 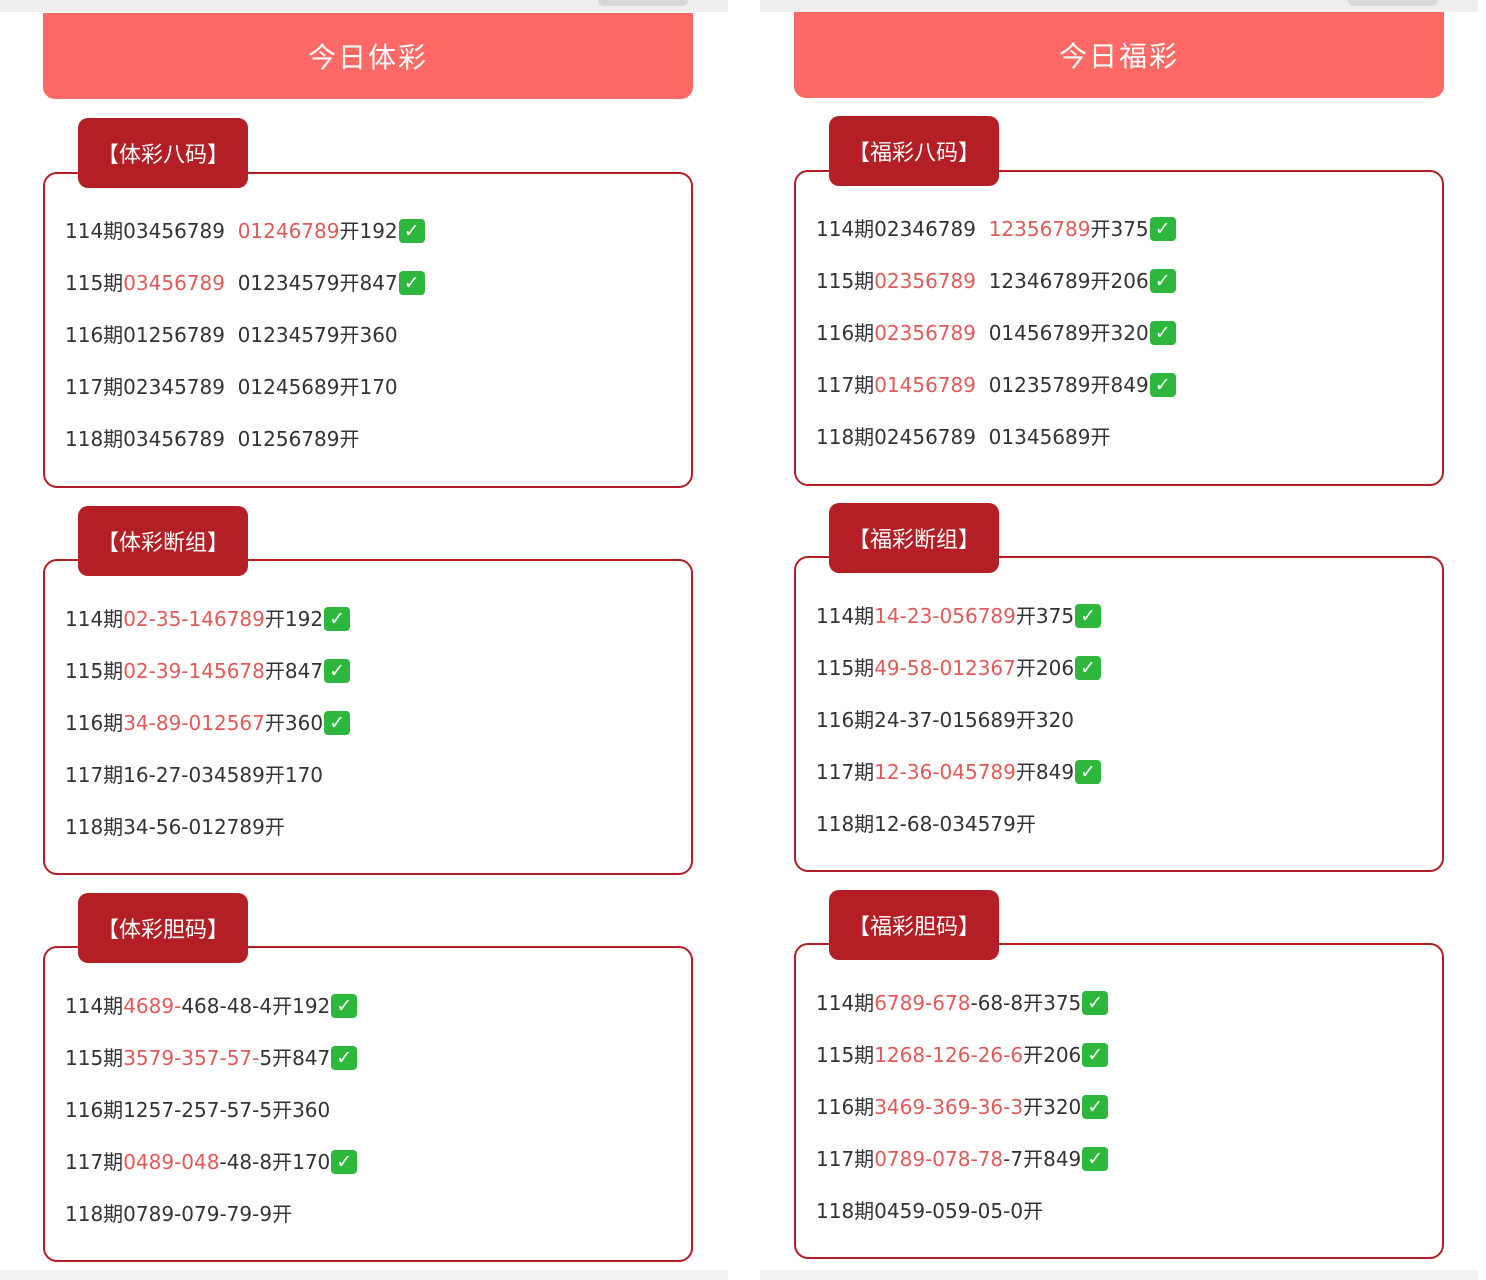 I want to click on highlighted-number: 01456789, so click(x=925, y=385).